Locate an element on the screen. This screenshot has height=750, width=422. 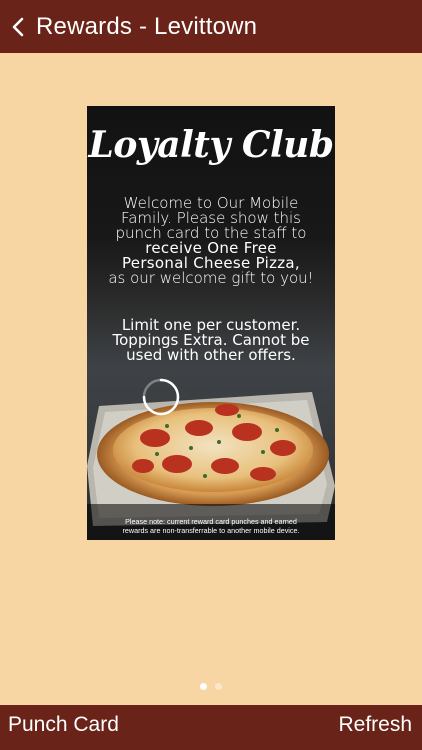
punch-card-button: Punch Card is located at coordinates (63, 727).